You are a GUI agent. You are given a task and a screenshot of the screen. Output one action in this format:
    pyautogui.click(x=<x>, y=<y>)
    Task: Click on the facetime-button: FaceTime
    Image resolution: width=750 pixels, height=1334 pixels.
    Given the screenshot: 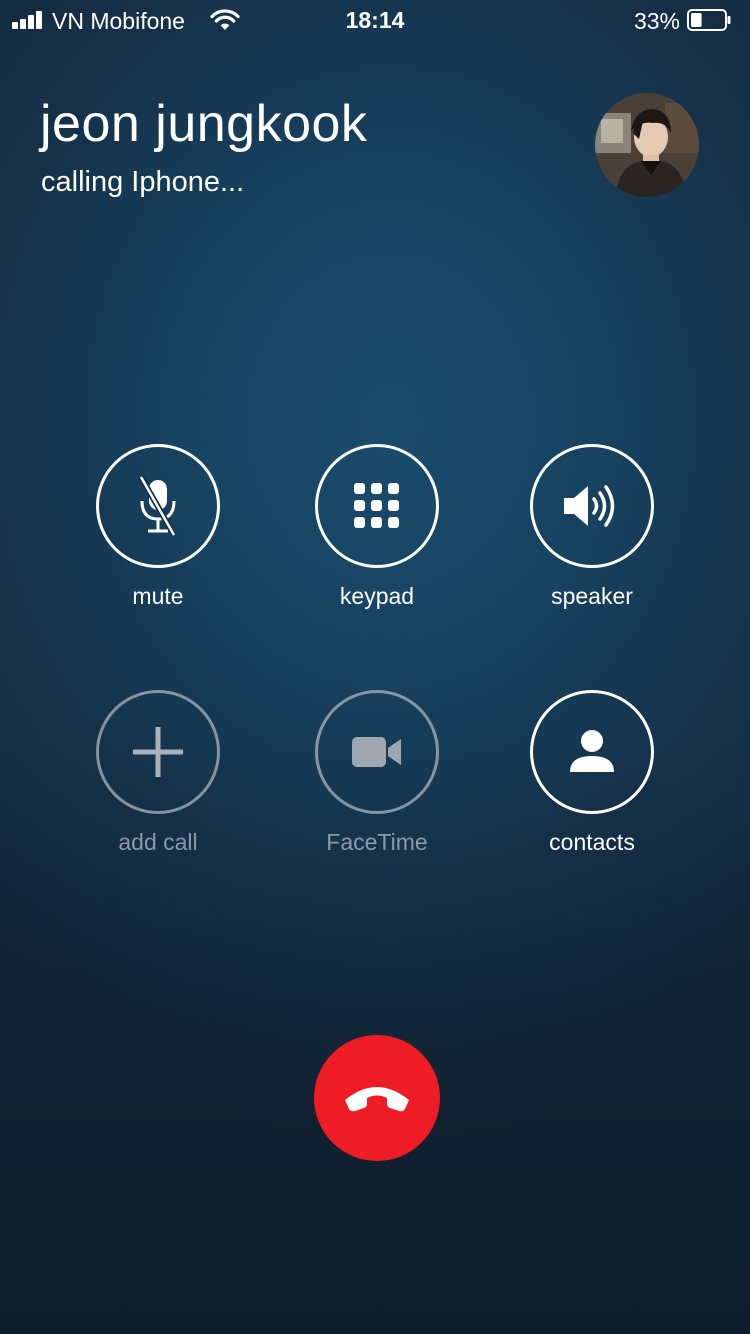 What is the action you would take?
    pyautogui.click(x=379, y=775)
    